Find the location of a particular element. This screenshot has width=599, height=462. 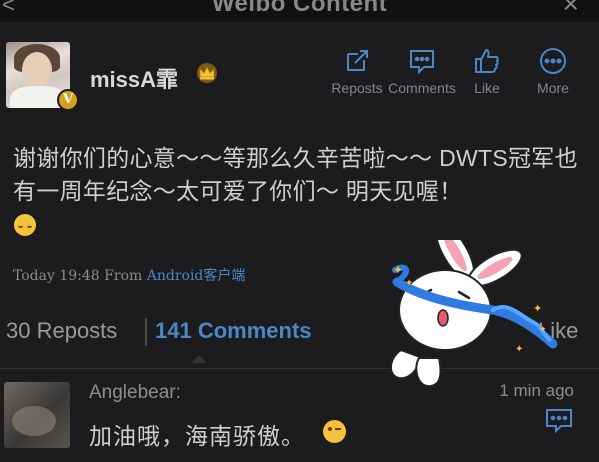

commenter-name: Anglebear: is located at coordinates (135, 393).